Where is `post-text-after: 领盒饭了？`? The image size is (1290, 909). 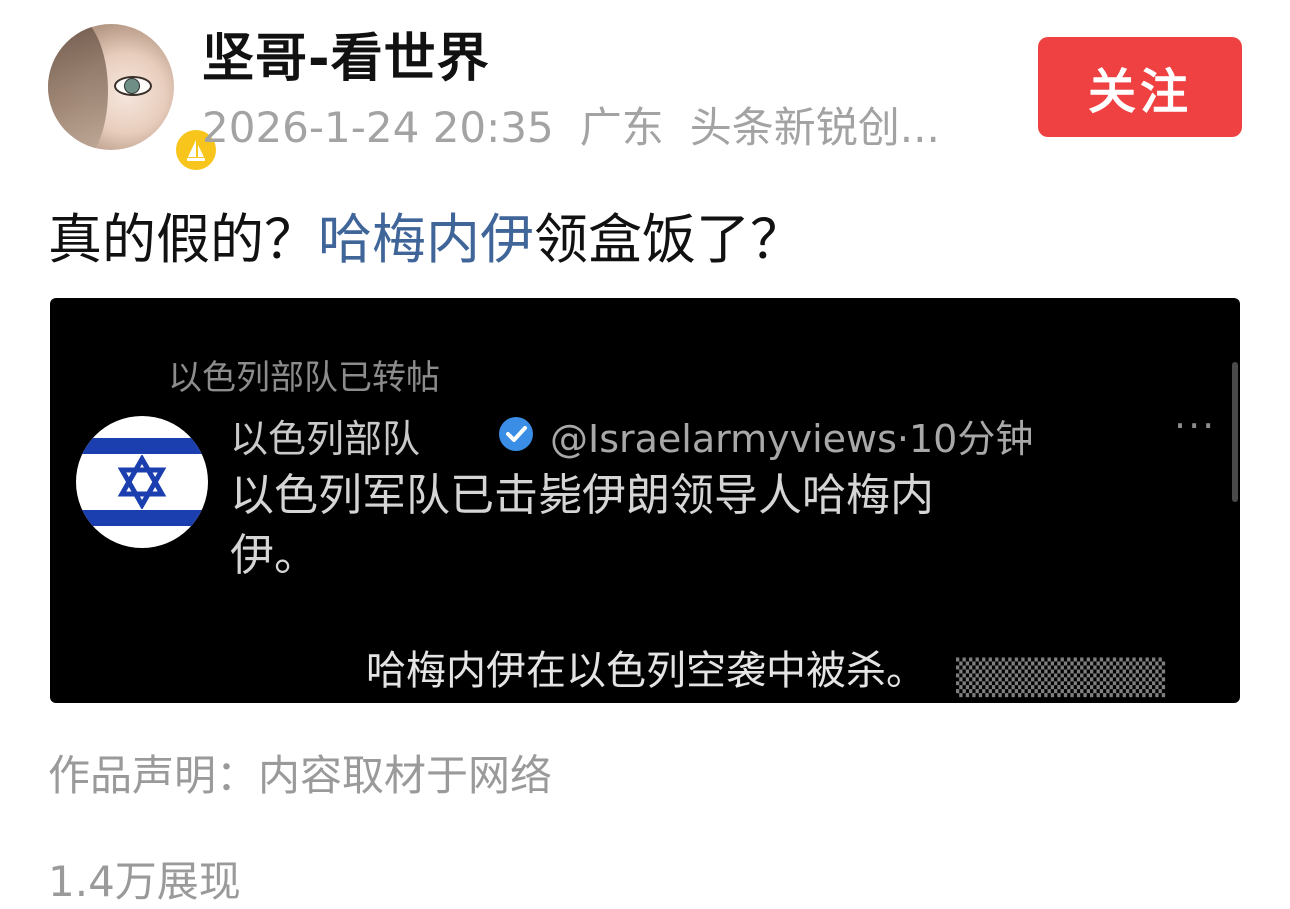 post-text-after: 领盒饭了？ is located at coordinates (669, 239).